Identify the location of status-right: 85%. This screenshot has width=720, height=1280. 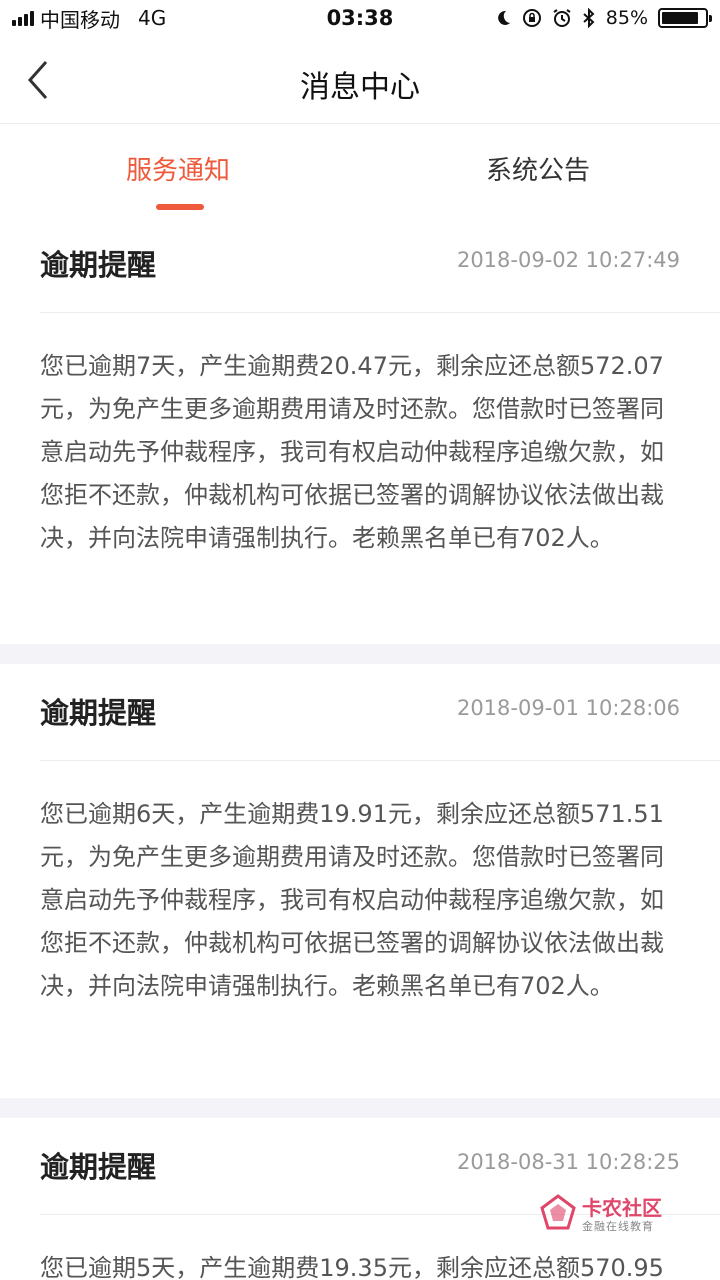
(603, 18).